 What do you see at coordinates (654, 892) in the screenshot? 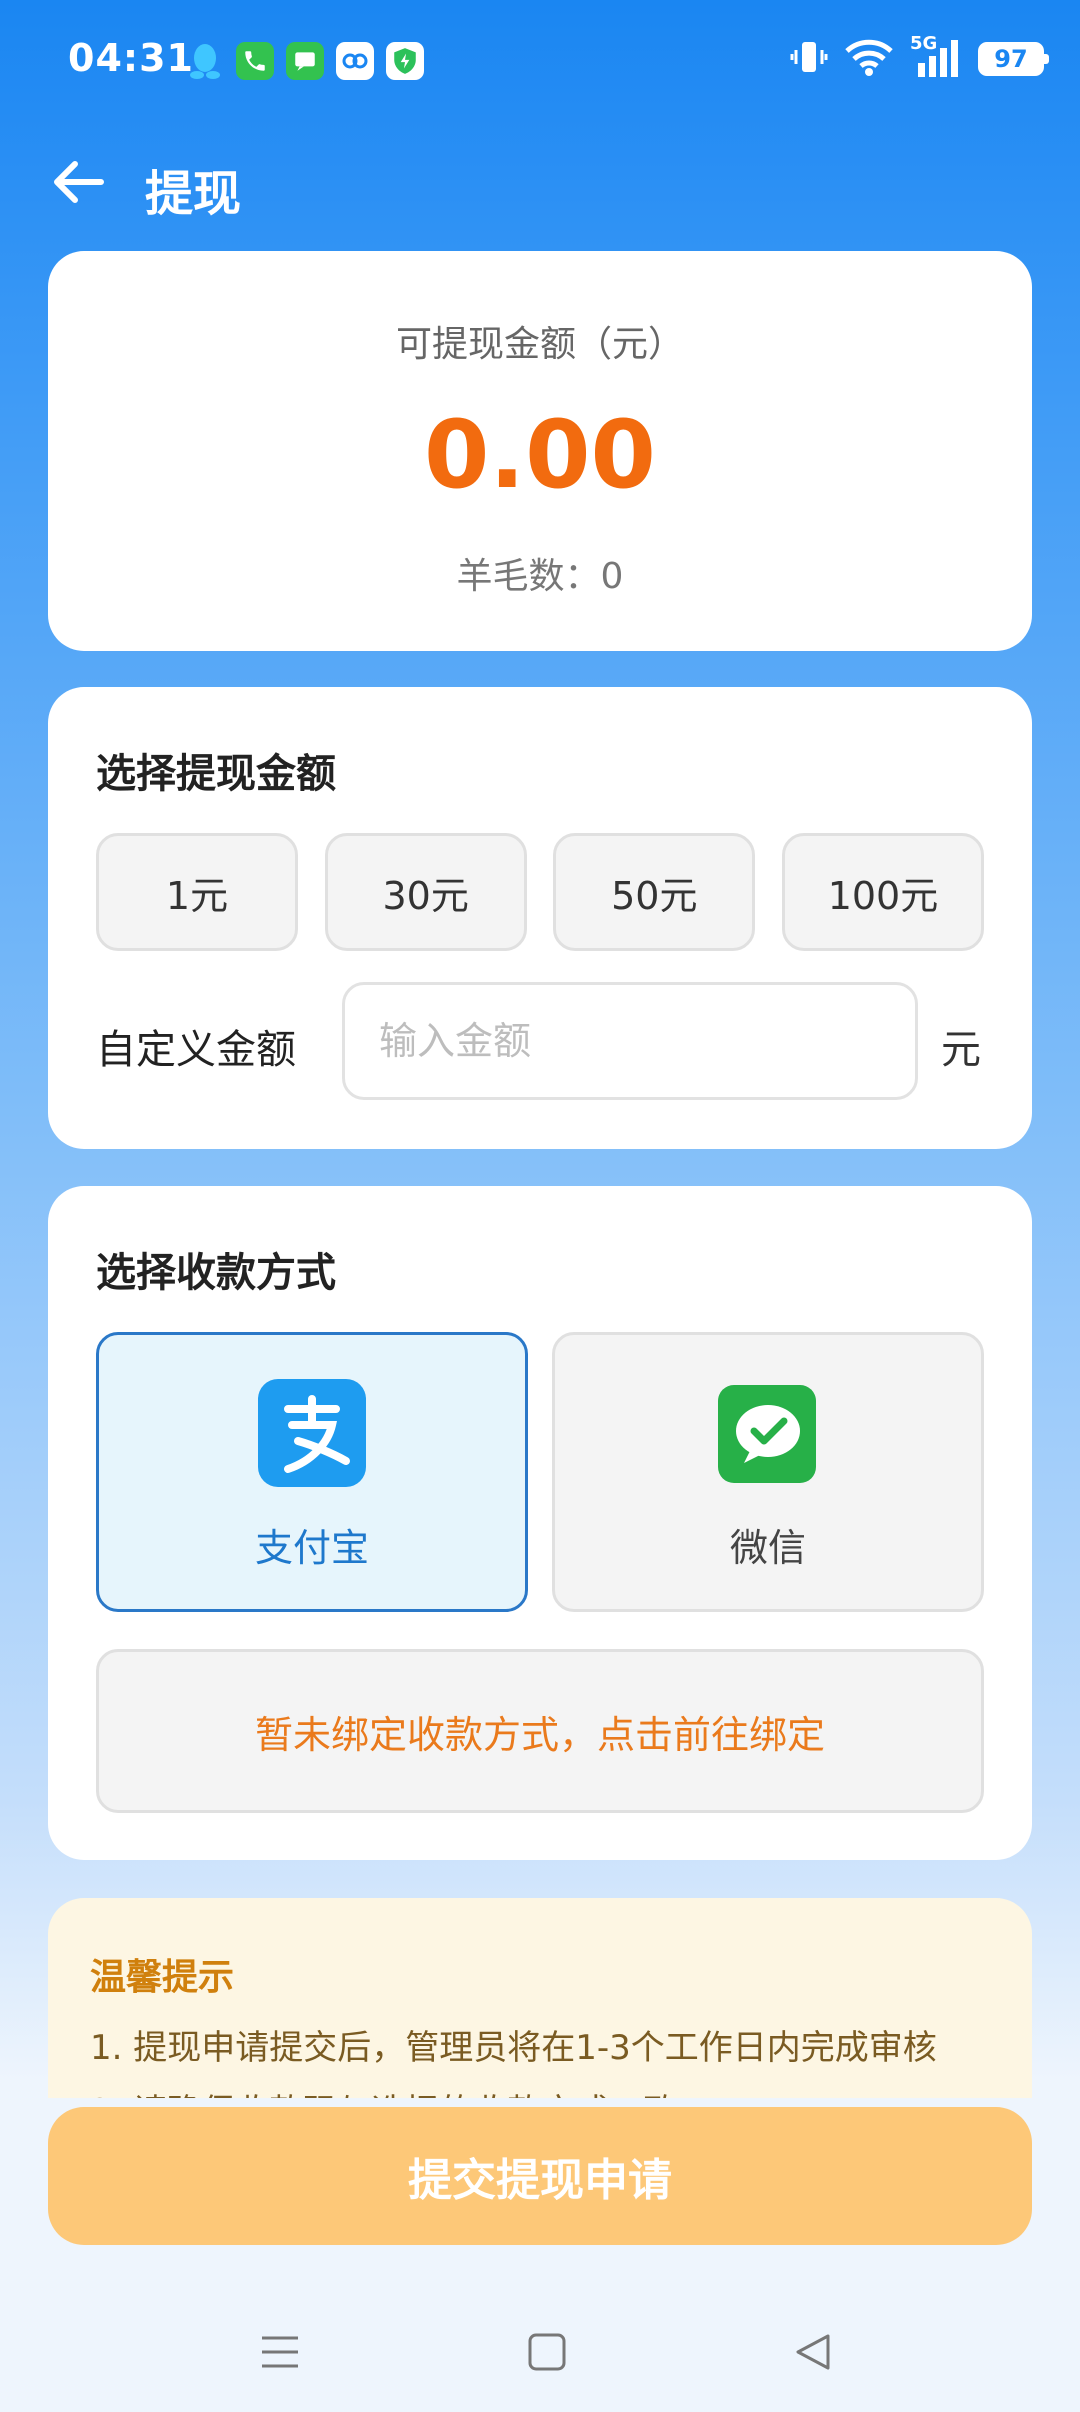
I see `amount-option-50: 50元` at bounding box center [654, 892].